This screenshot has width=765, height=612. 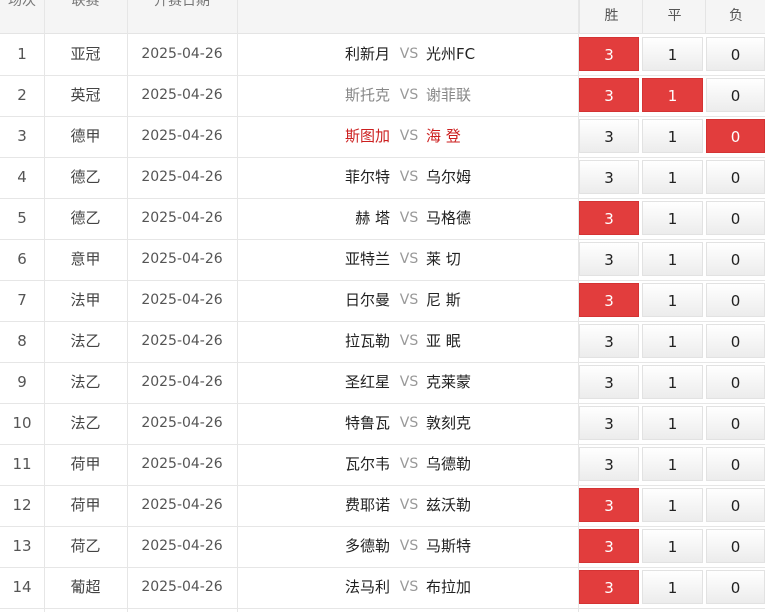 What do you see at coordinates (85, 136) in the screenshot?
I see `league-name: 德甲` at bounding box center [85, 136].